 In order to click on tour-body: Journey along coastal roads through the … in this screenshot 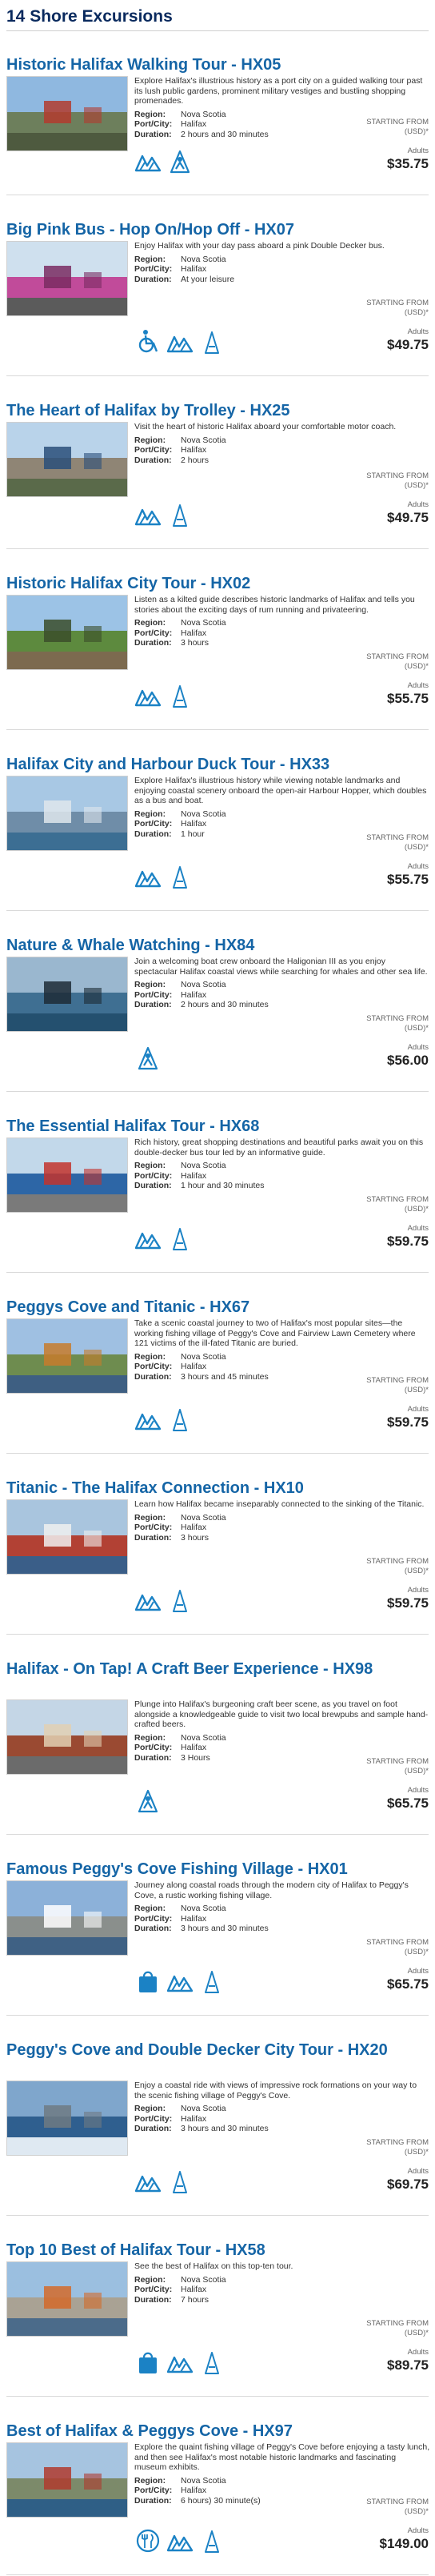, I will do `click(217, 1946)`.